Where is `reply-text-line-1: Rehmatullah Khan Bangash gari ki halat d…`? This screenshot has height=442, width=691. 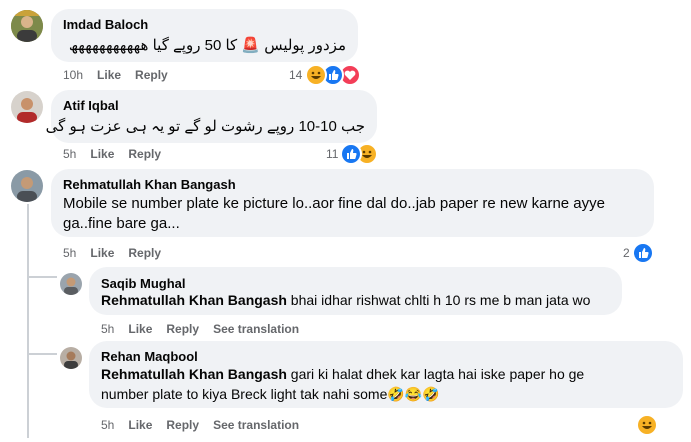 reply-text-line-1: Rehmatullah Khan Bangash gari ki halat d… is located at coordinates (342, 374).